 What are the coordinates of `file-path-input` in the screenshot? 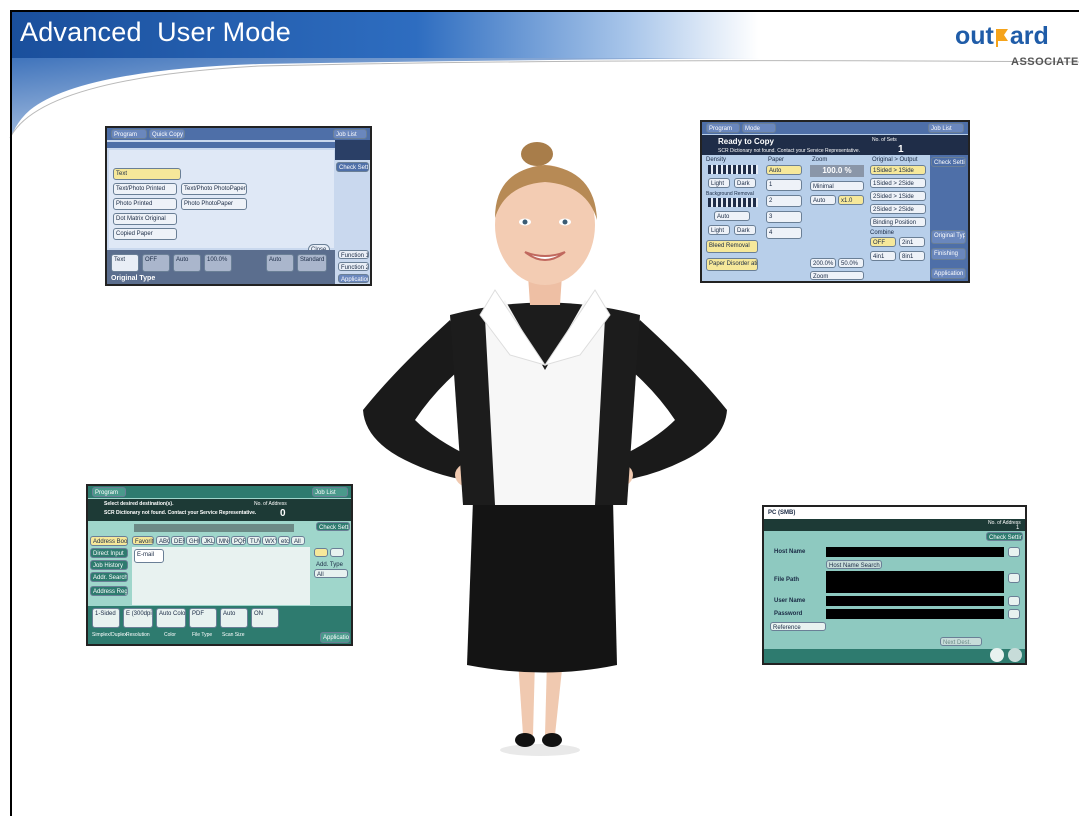 It's located at (915, 582).